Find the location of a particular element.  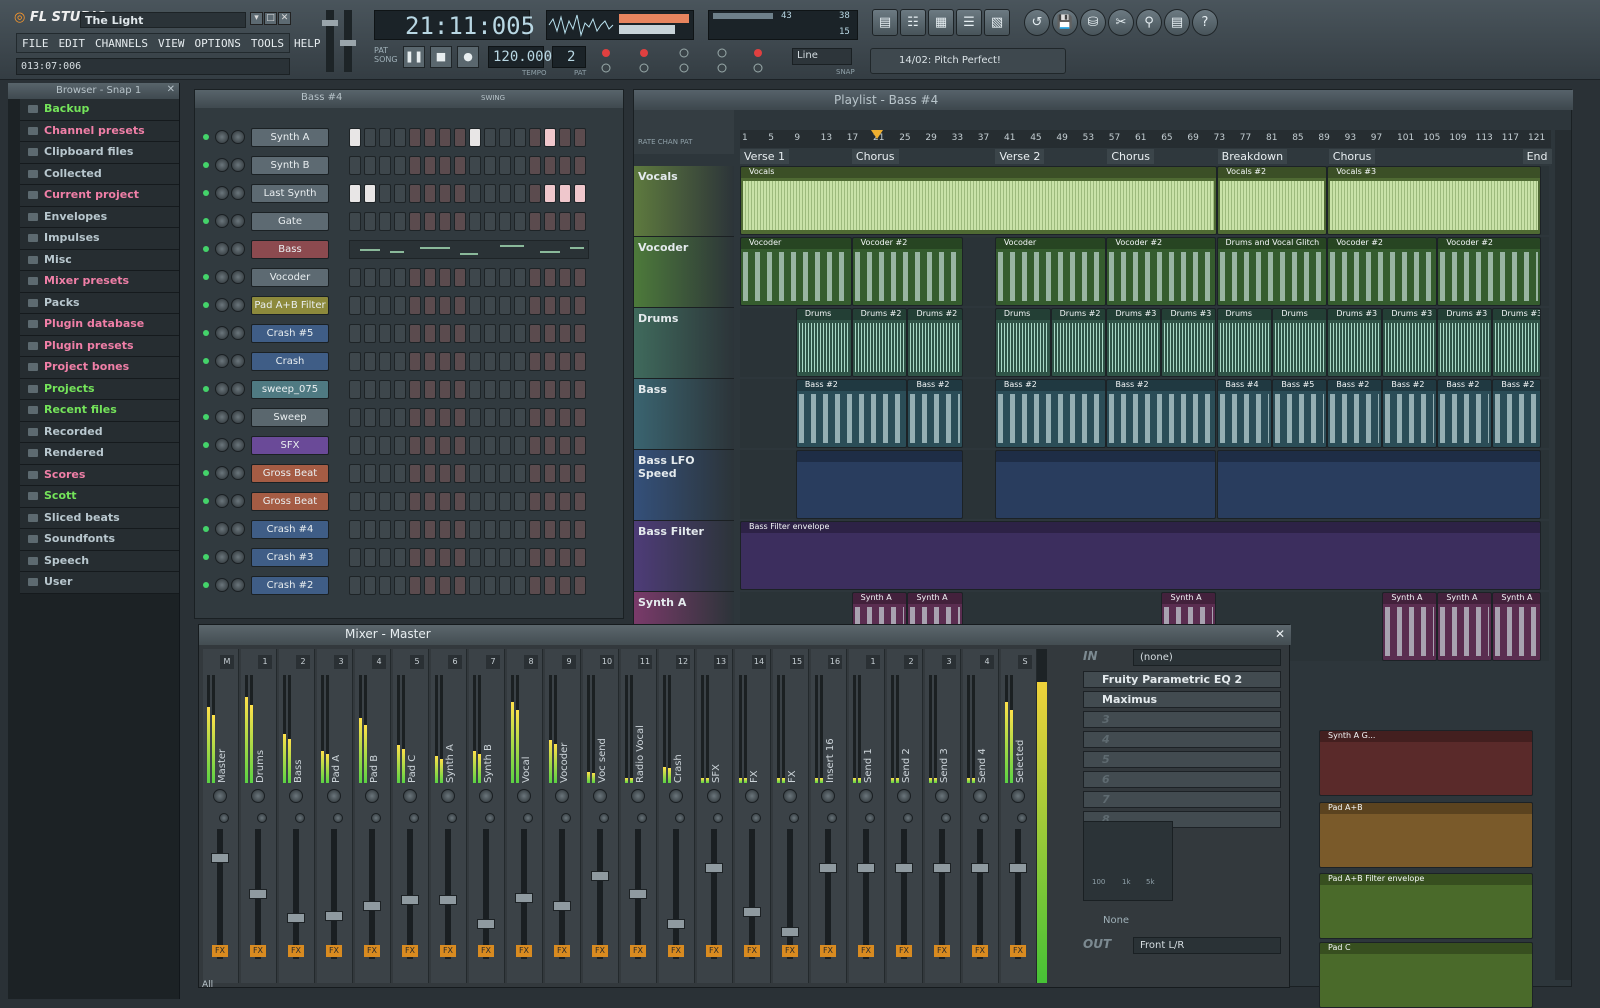

pattern-clip: Bass #4 is located at coordinates (1244, 413).